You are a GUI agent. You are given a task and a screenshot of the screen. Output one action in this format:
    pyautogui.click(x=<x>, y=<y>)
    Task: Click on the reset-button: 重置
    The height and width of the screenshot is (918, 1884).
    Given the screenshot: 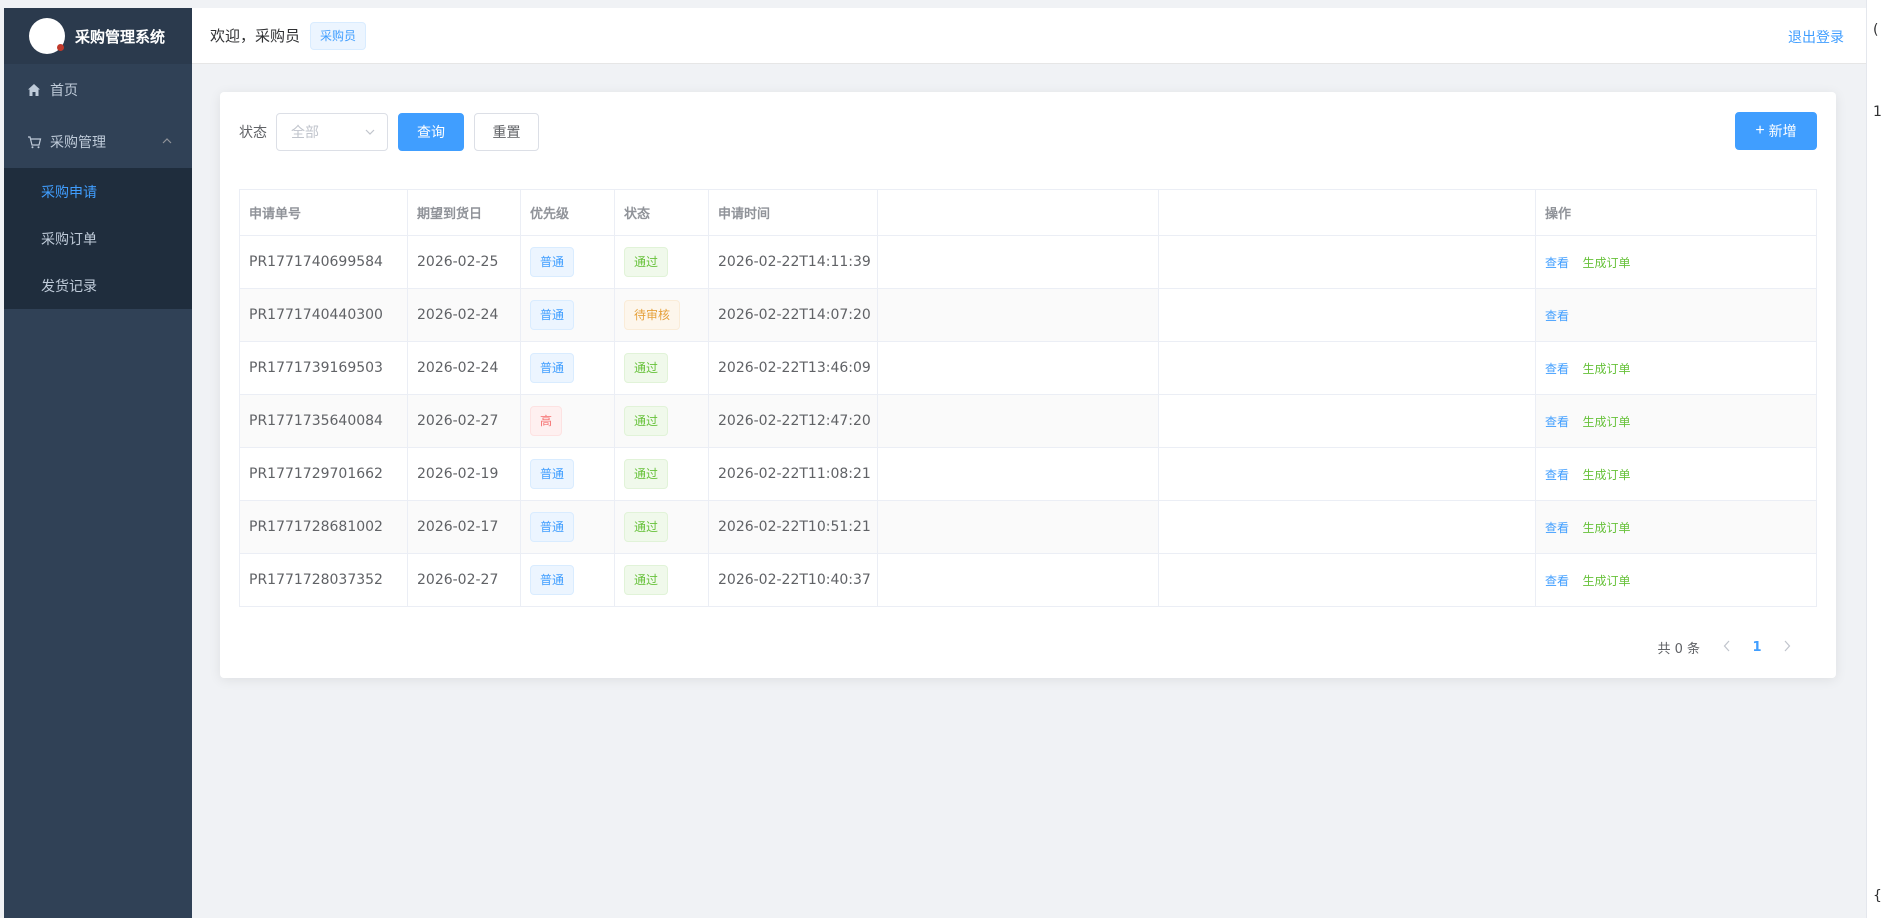 What is the action you would take?
    pyautogui.click(x=506, y=132)
    